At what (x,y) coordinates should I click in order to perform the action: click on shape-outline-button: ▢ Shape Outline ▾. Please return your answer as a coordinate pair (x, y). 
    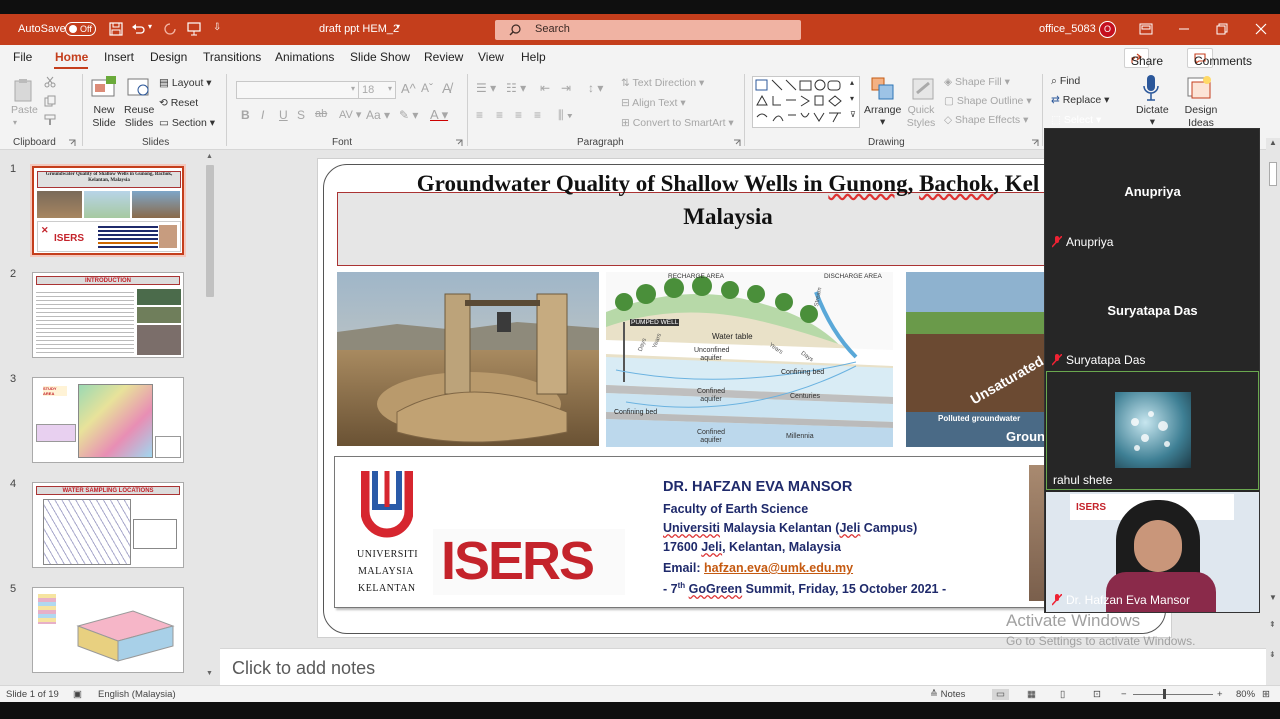
    Looking at the image, I should click on (988, 101).